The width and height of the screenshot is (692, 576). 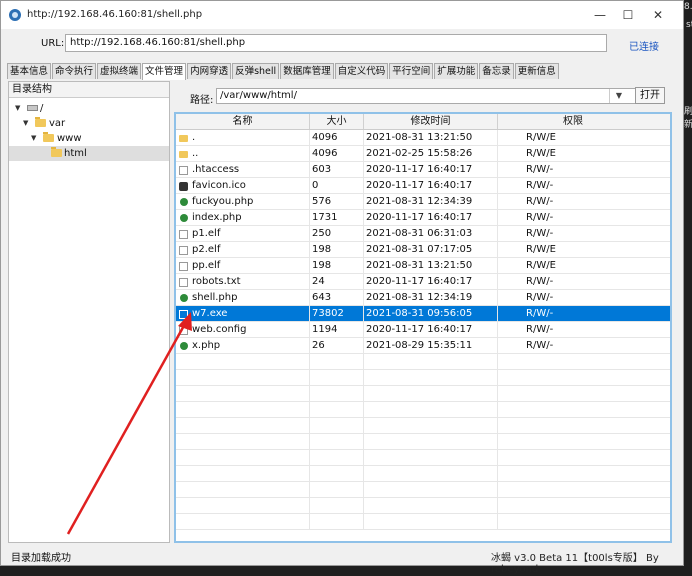 I want to click on table-row: p1.elf 250 2021-08-31 06:31:03 R/W/-, so click(x=423, y=234).